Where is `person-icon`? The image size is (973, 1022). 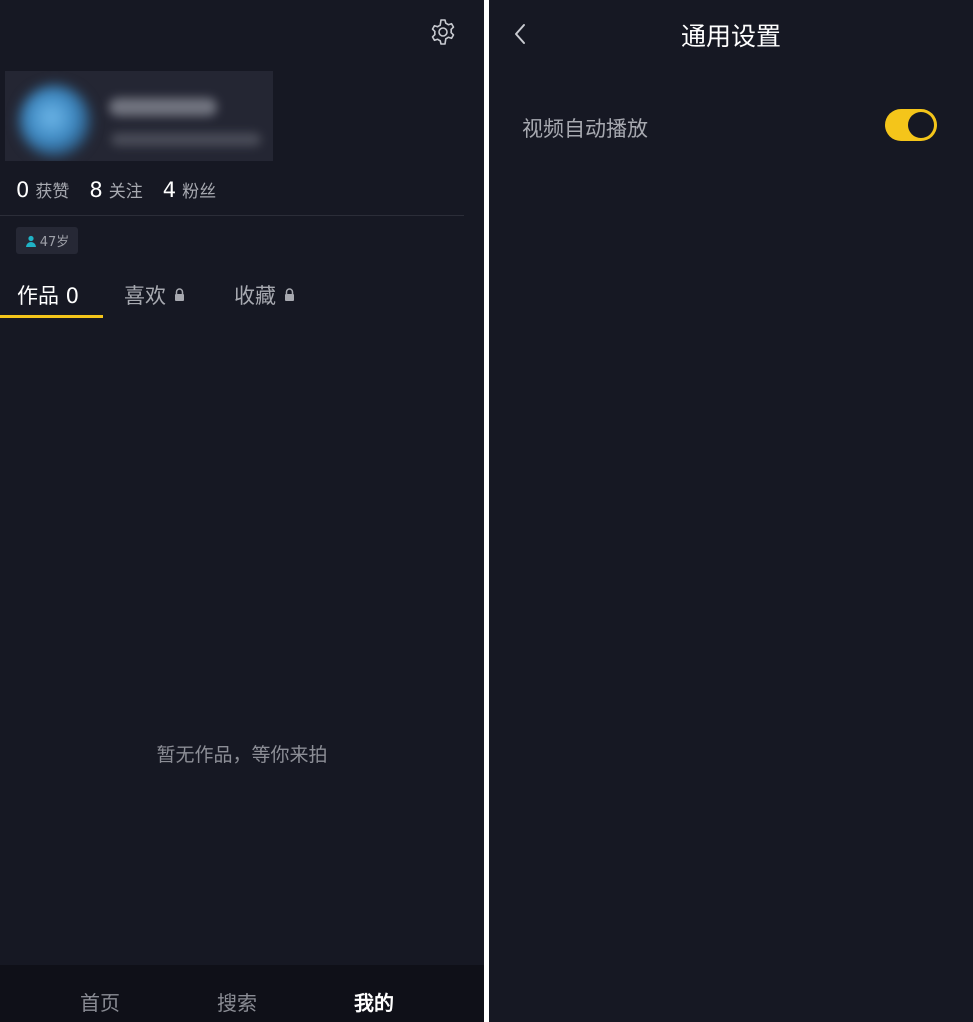 person-icon is located at coordinates (30, 241).